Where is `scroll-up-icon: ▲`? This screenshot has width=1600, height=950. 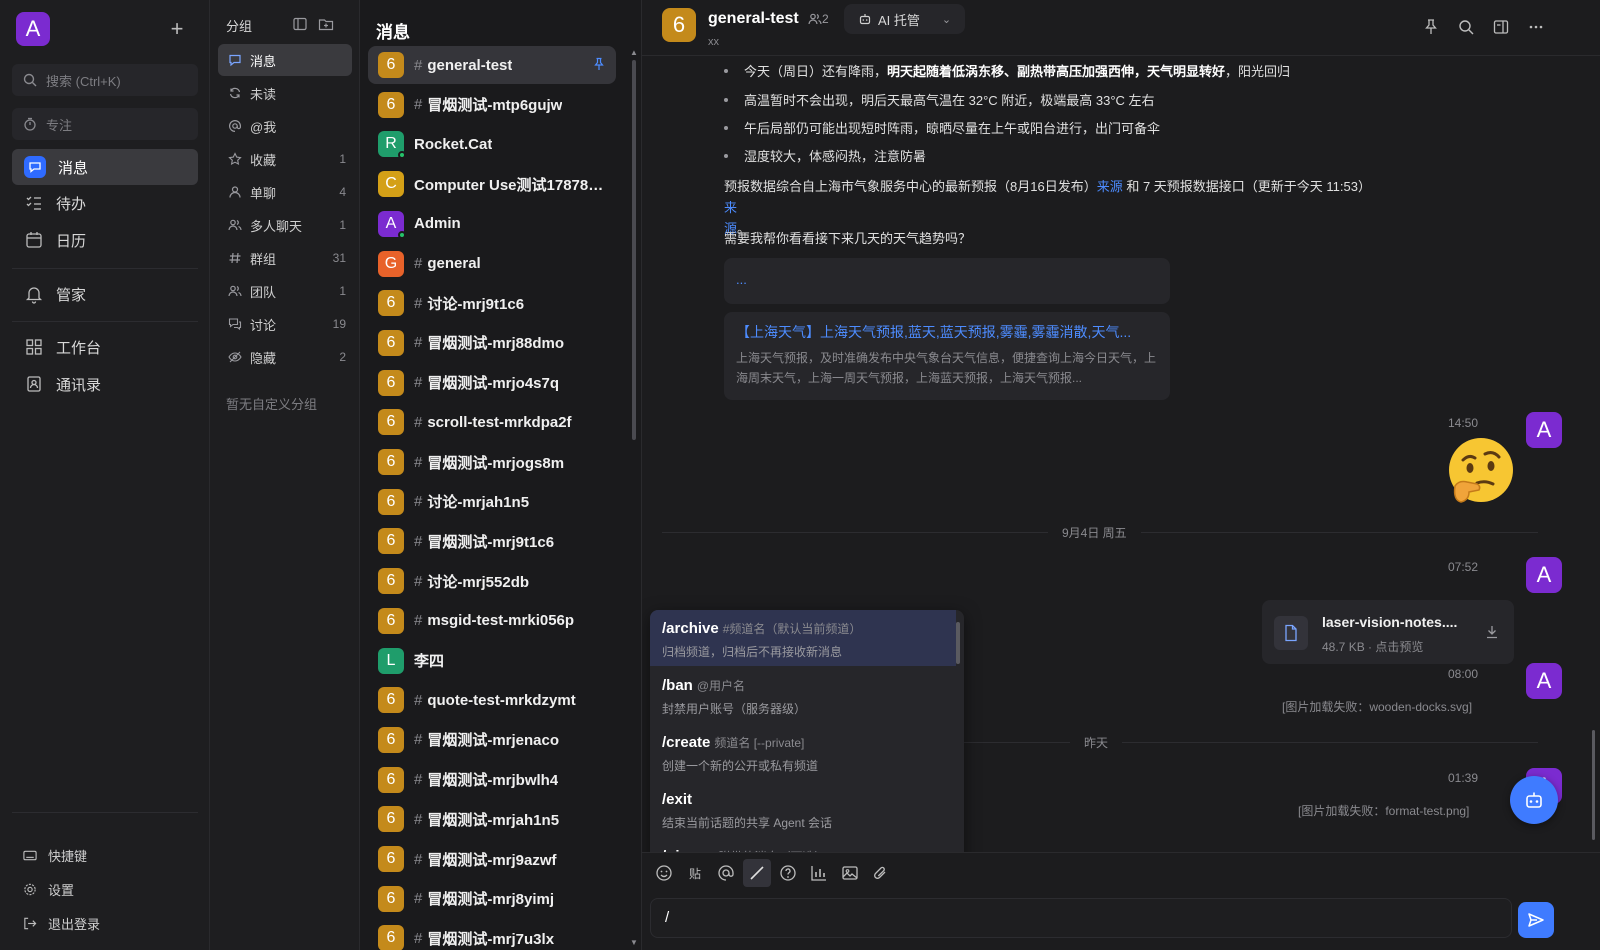
scroll-up-icon: ▲ is located at coordinates (634, 52).